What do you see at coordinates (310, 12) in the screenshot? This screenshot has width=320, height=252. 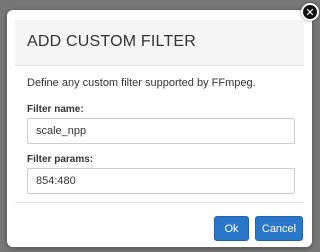 I see `close-icon: ✕` at bounding box center [310, 12].